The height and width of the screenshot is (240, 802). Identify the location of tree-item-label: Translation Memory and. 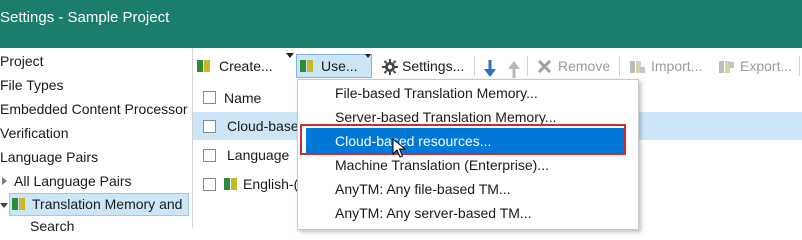
(107, 204).